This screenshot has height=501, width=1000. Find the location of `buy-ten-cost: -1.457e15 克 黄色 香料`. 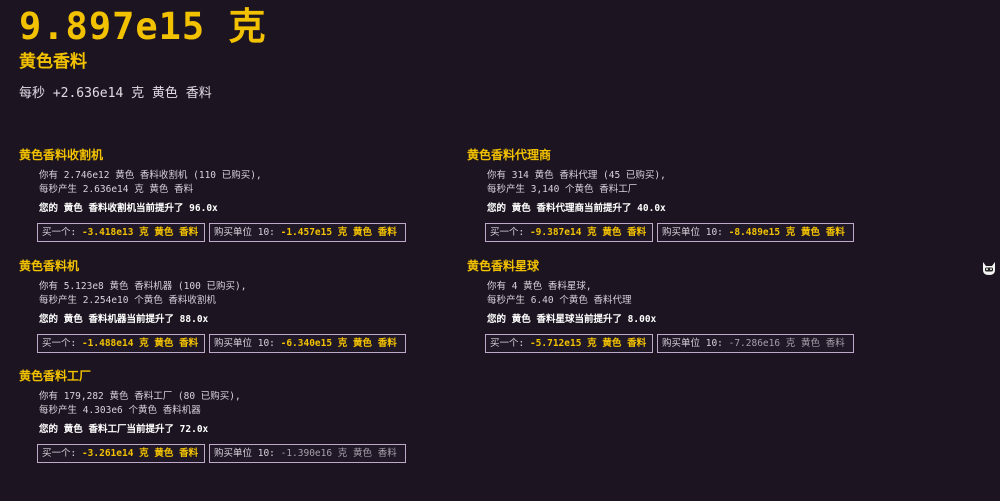

buy-ten-cost: -1.457e15 克 黄色 香料 is located at coordinates (338, 232).